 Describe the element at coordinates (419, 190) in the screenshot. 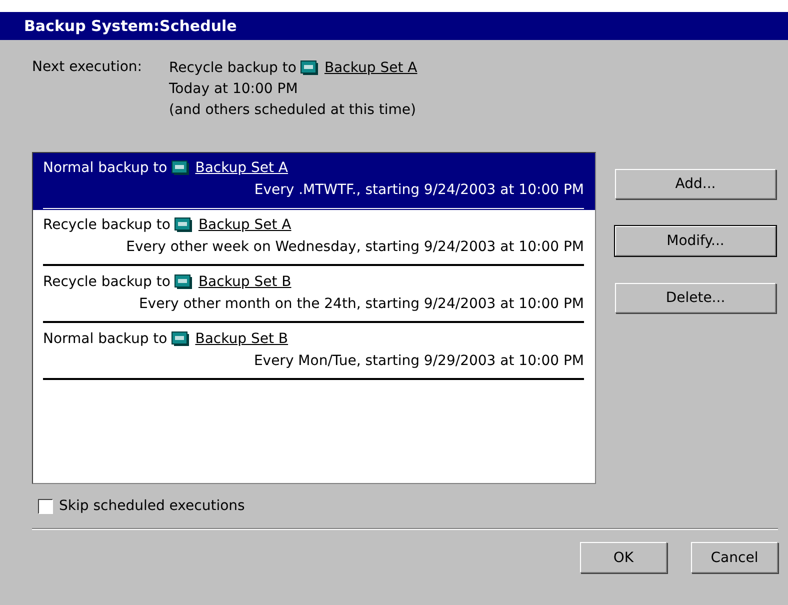

I see `recurrence-text: Every .MTWTF., starting 9/24/2003 at 10:00 PM` at that location.